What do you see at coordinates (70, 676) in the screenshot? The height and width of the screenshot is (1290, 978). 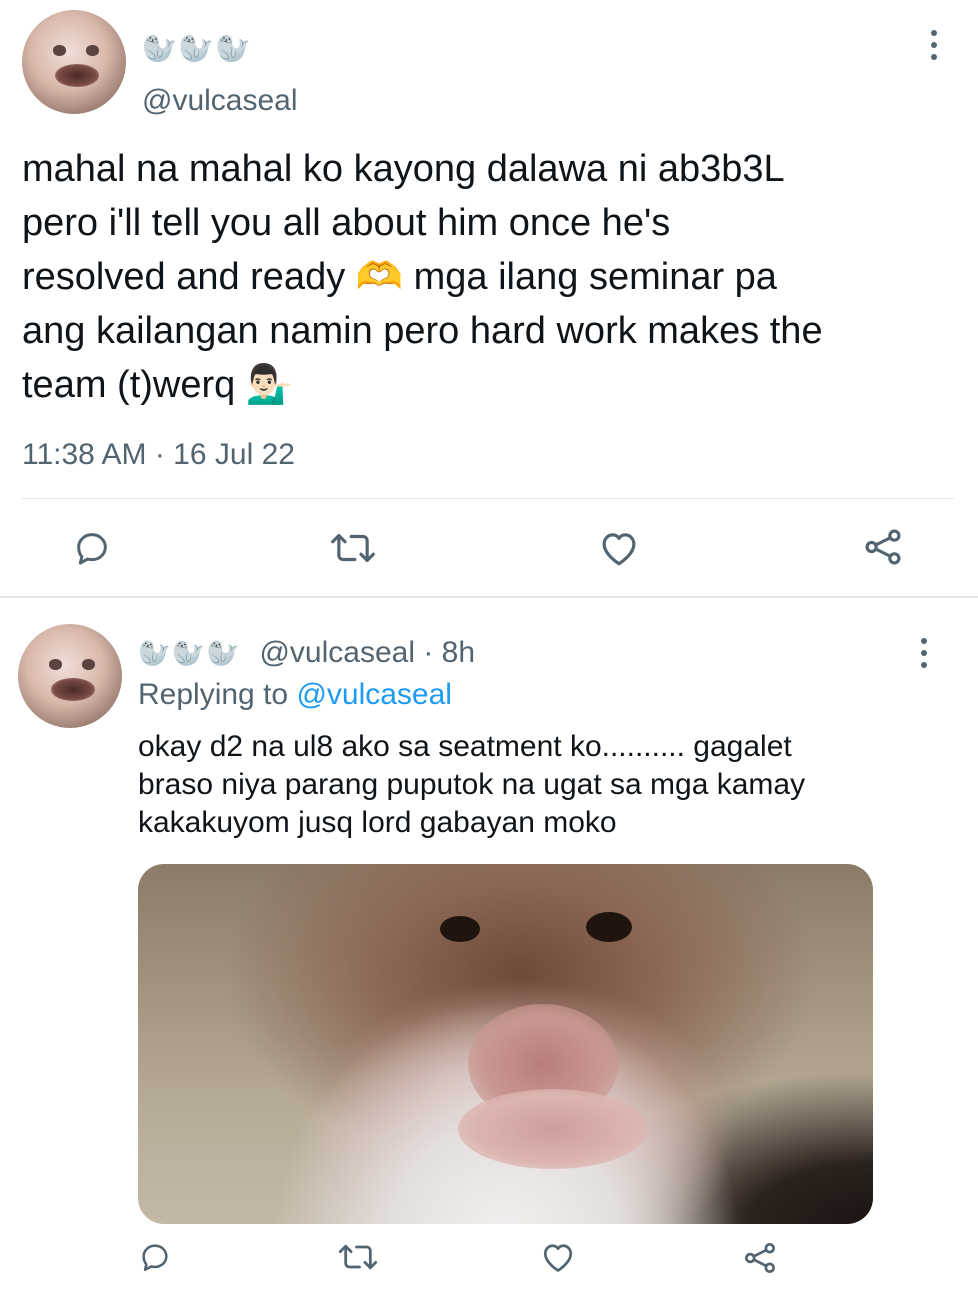 I see `reply-avatar` at bounding box center [70, 676].